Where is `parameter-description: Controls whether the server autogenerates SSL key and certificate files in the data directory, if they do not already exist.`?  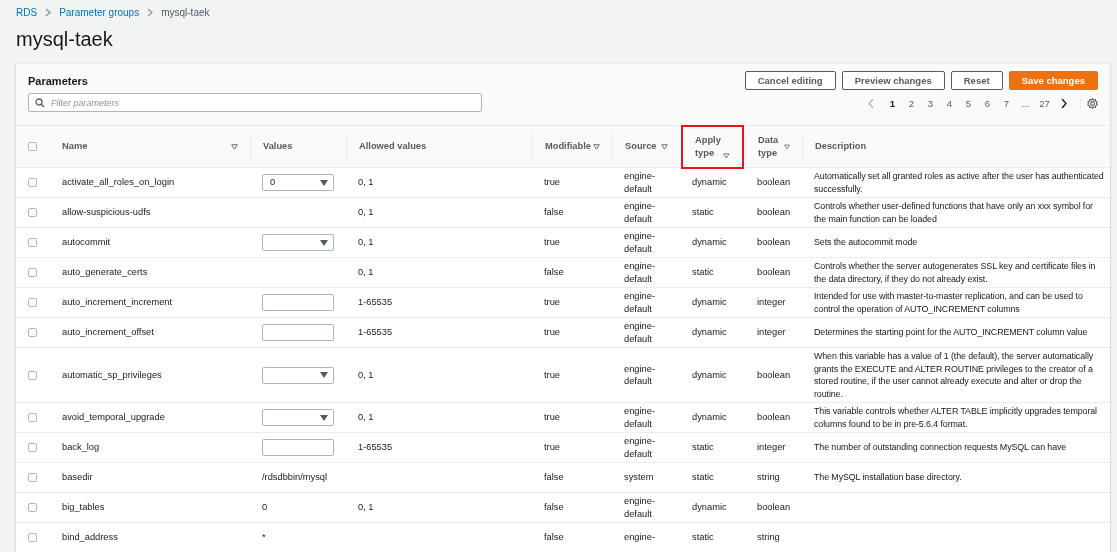
parameter-description: Controls whether the server autogenerates SSL key and certificate files in the data directory, if they do not already exist. is located at coordinates (955, 272).